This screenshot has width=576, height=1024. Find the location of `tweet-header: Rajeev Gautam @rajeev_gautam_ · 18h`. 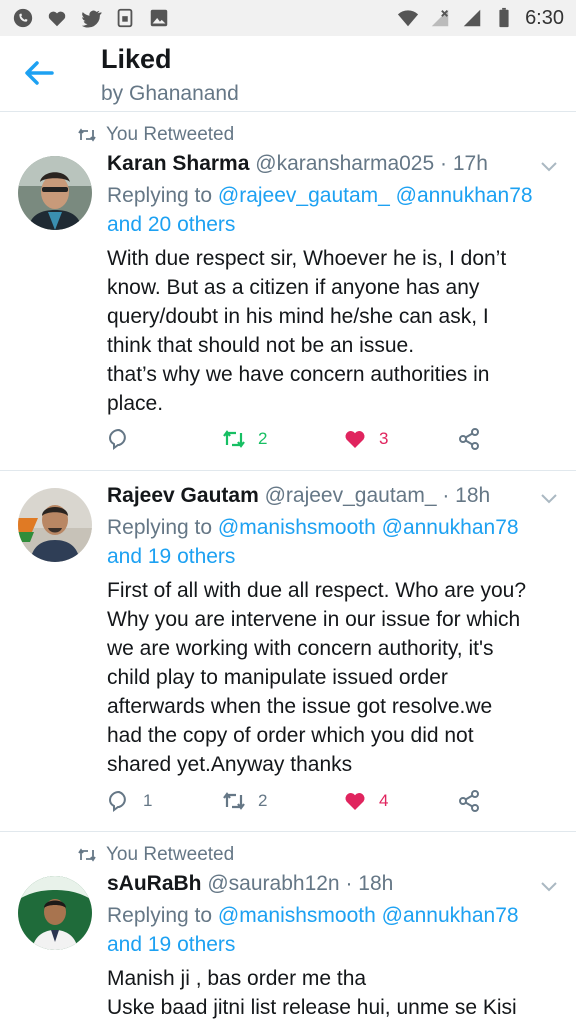

tweet-header: Rajeev Gautam @rajeev_gautam_ · 18h is located at coordinates (298, 496).